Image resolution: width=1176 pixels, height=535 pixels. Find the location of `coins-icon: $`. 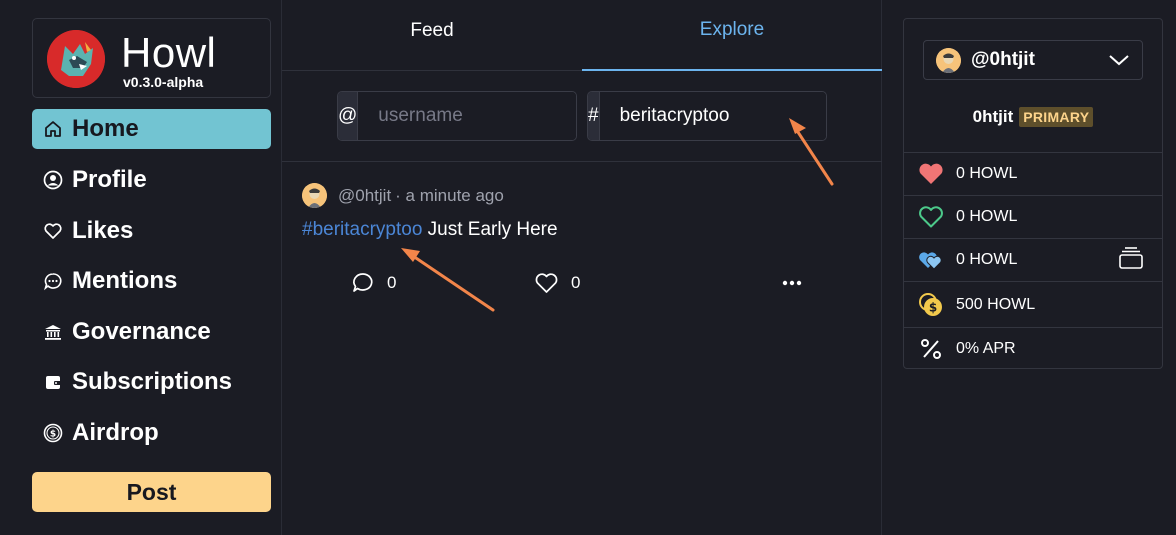

coins-icon: $ is located at coordinates (931, 305).